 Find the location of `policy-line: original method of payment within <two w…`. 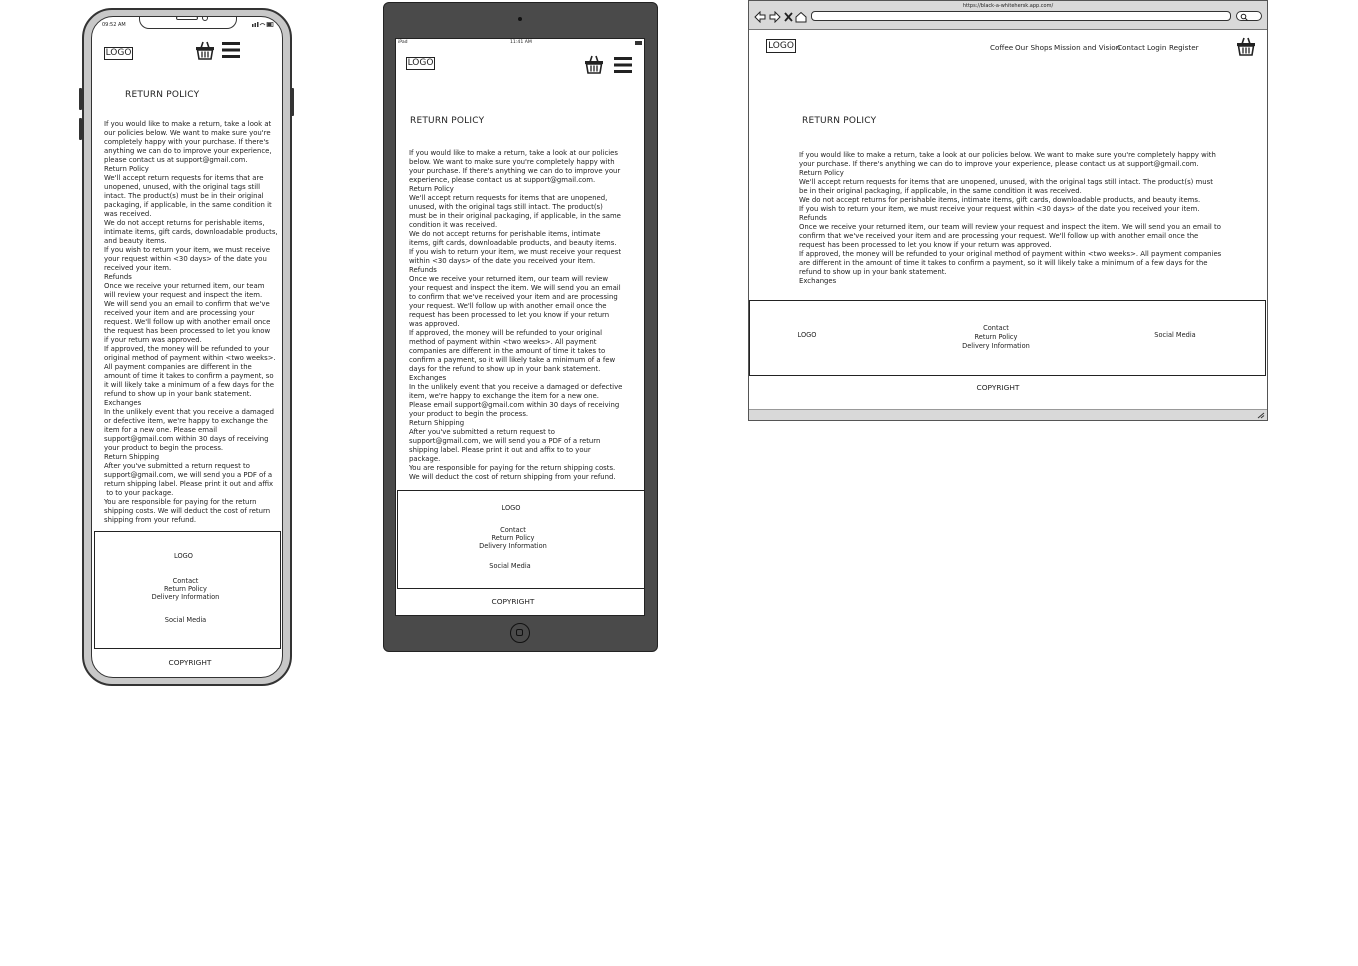

policy-line: original method of payment within <two w… is located at coordinates (190, 358).